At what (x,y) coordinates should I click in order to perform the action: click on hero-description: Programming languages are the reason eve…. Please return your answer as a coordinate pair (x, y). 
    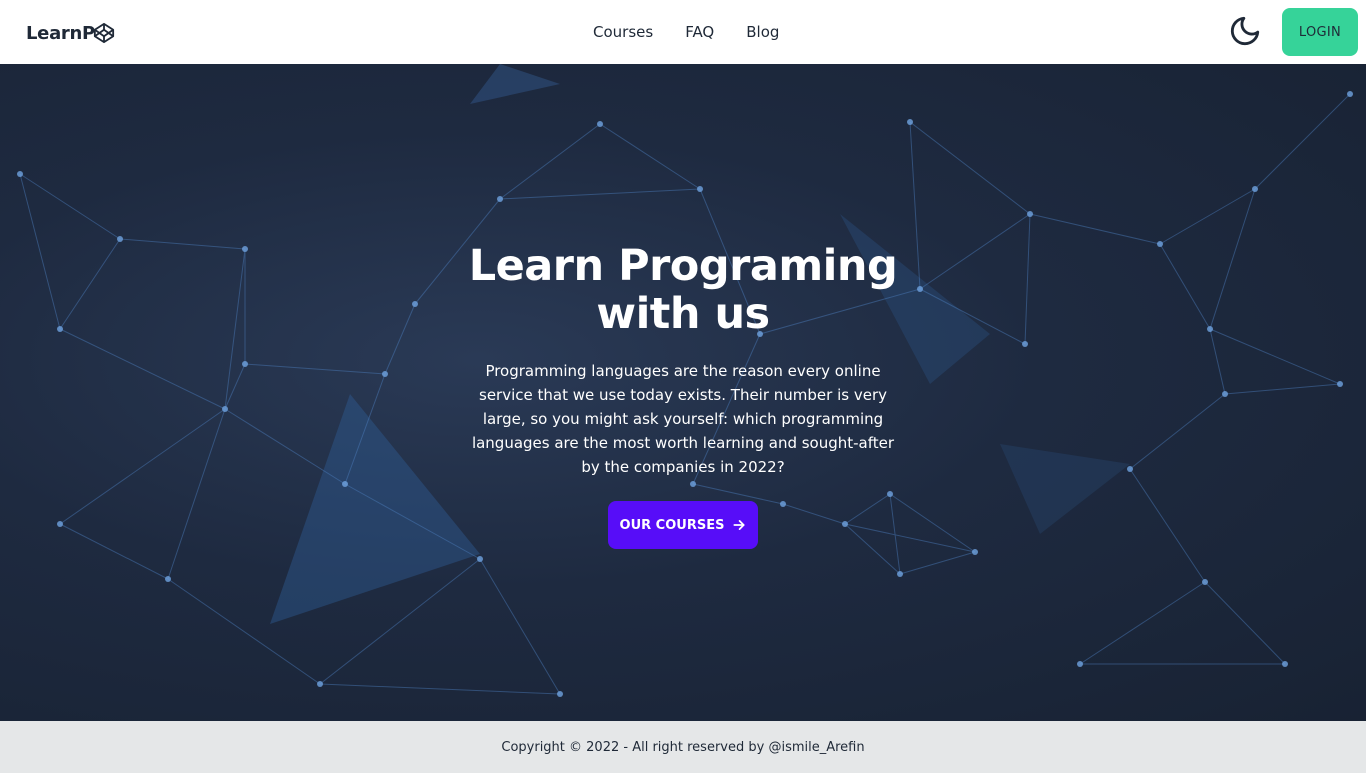
    Looking at the image, I should click on (683, 419).